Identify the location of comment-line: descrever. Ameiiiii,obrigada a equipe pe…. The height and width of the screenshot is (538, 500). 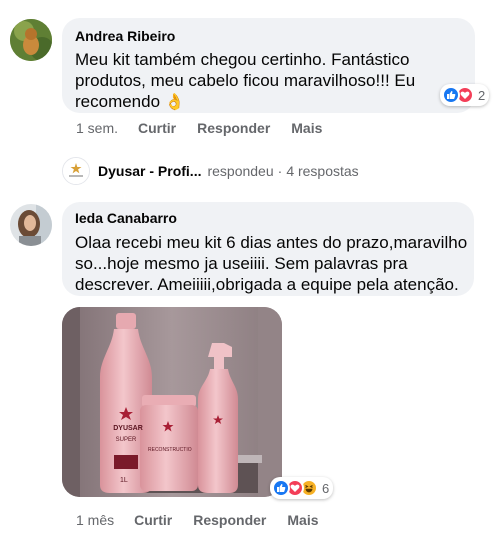
(267, 284).